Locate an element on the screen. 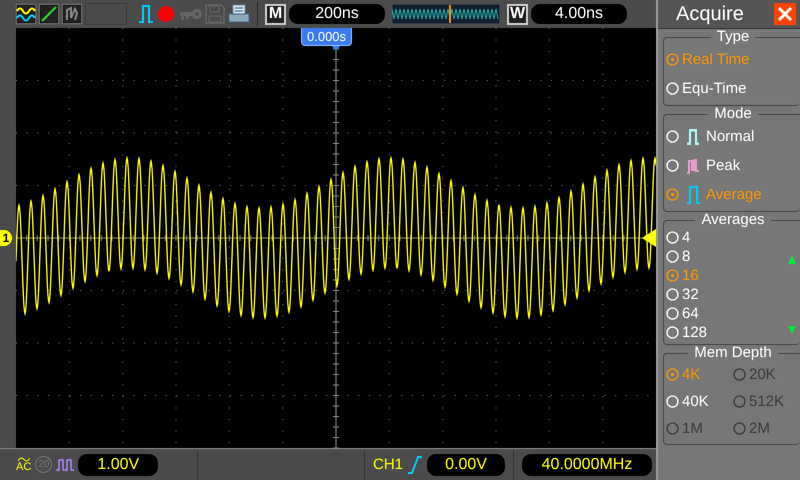 Image resolution: width=800 pixels, height=480 pixels. volts-per-div-readout: 1.00V is located at coordinates (118, 465).